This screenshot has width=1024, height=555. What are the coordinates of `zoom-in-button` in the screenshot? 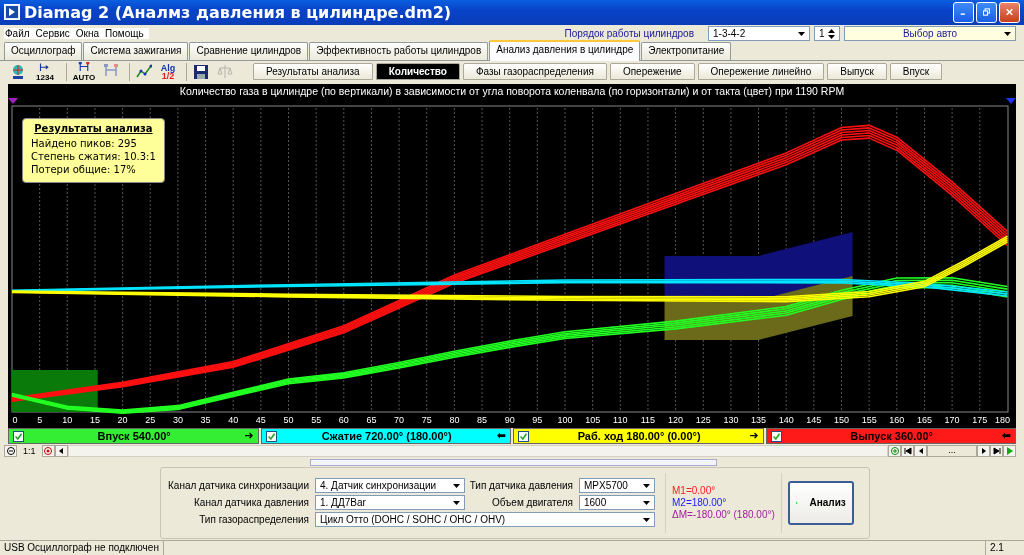 It's located at (48, 451).